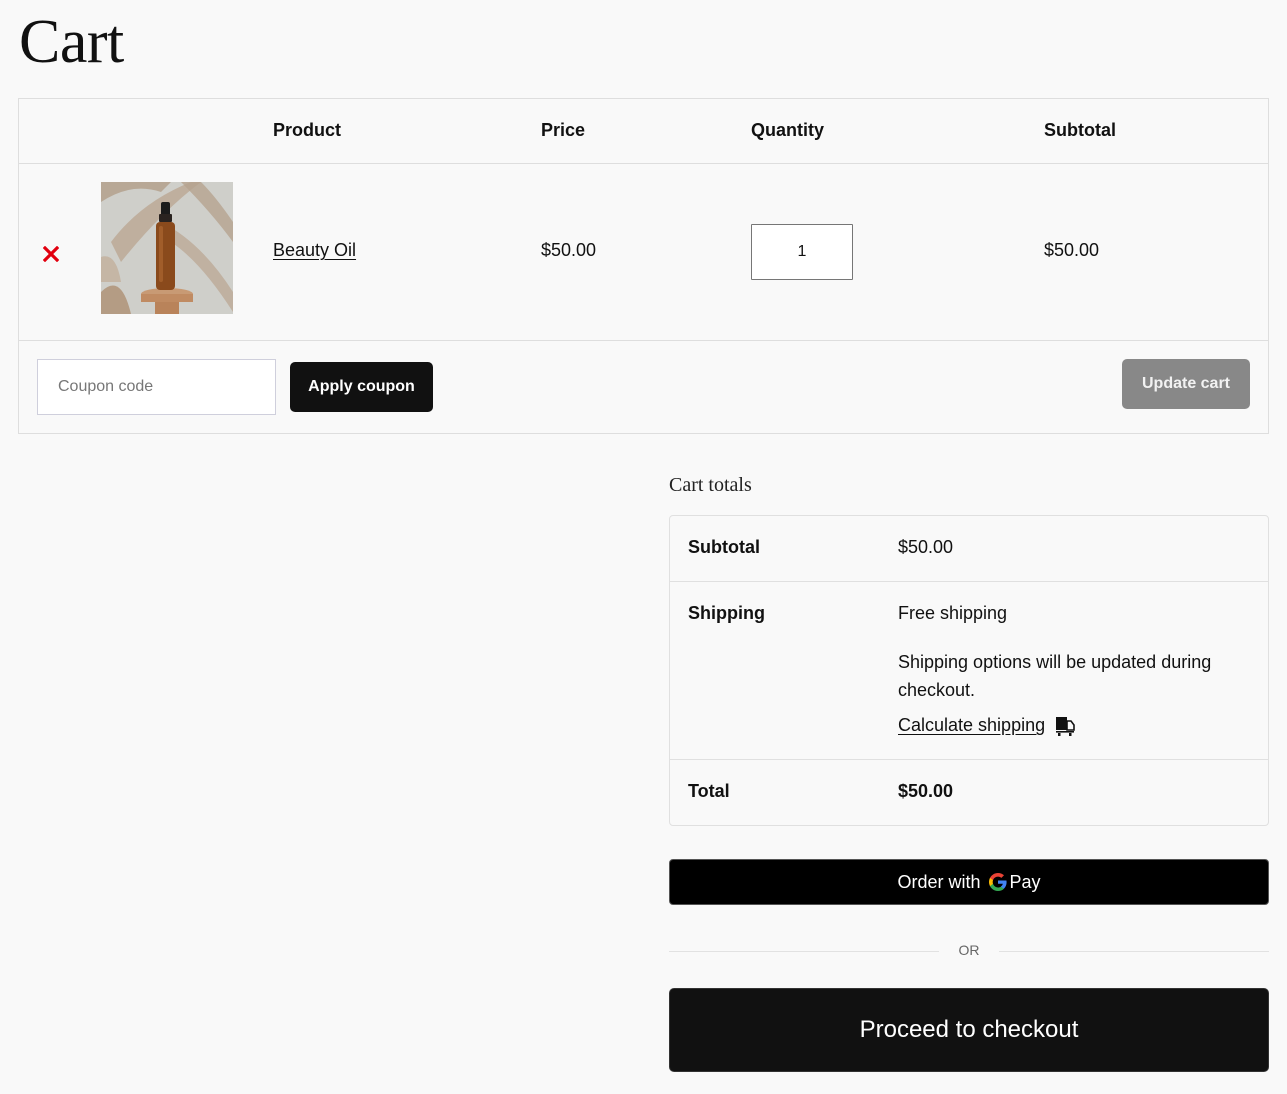 This screenshot has height=1094, width=1287. I want to click on cart-table-header: Product Price Quantity Subtotal, so click(643, 131).